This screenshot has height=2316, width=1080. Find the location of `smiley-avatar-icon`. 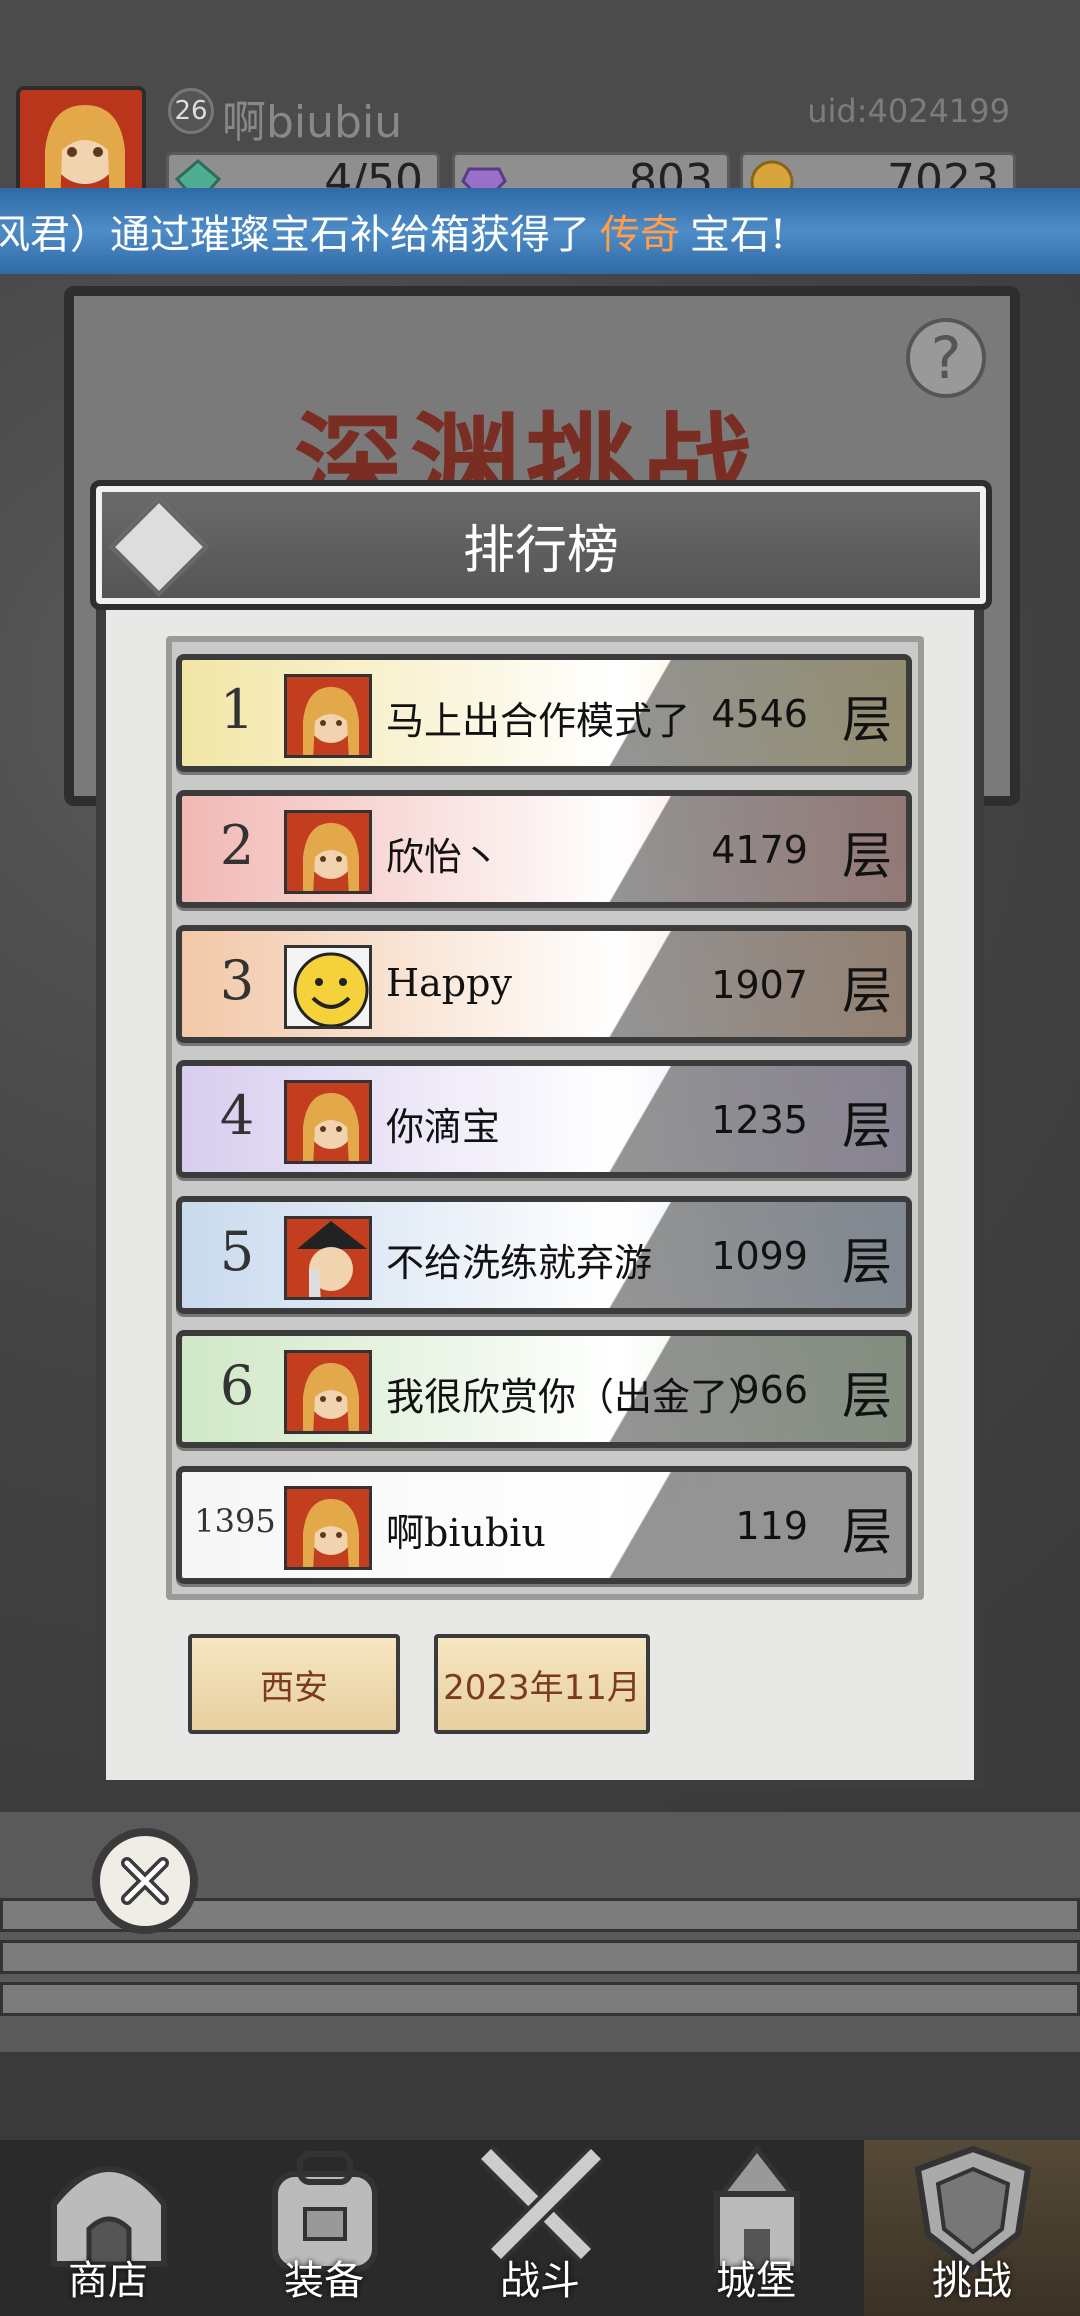

smiley-avatar-icon is located at coordinates (328, 987).